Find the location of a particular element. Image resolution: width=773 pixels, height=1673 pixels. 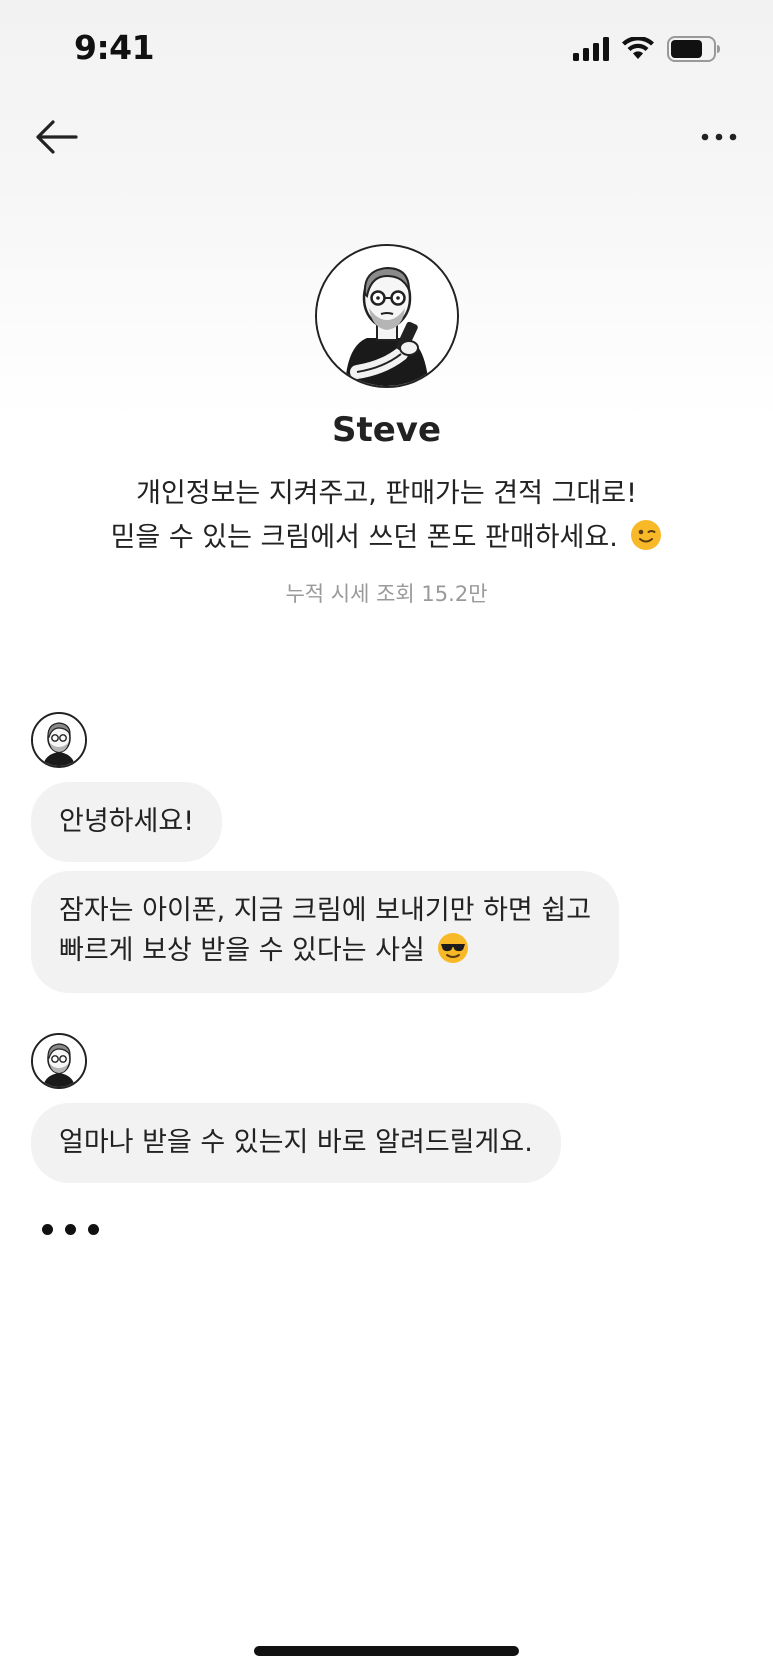

message-bubble: 얼마나 받을 수 있는지 바로 알려드릴게요. is located at coordinates (296, 1143).